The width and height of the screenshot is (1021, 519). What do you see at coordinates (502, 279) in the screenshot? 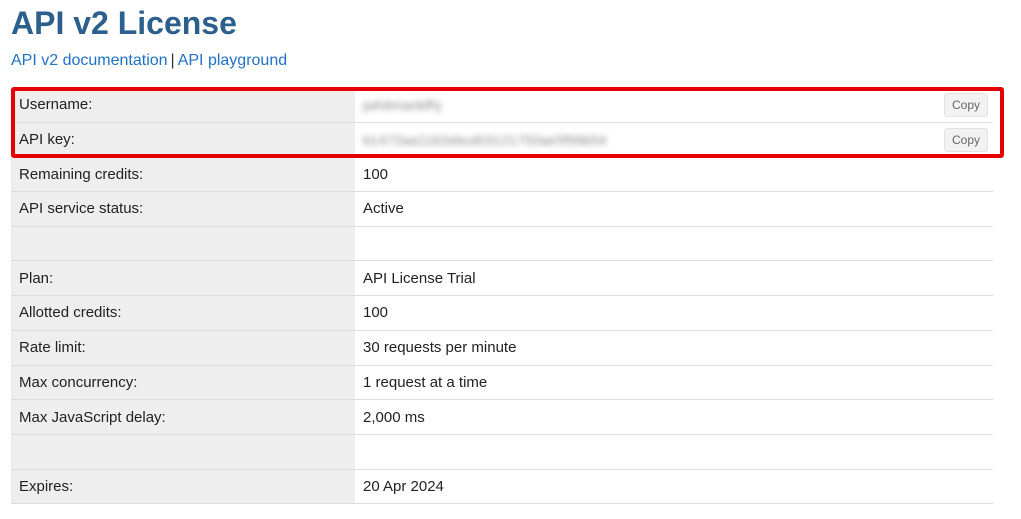
I see `table-row: Plan: API License Trial` at bounding box center [502, 279].